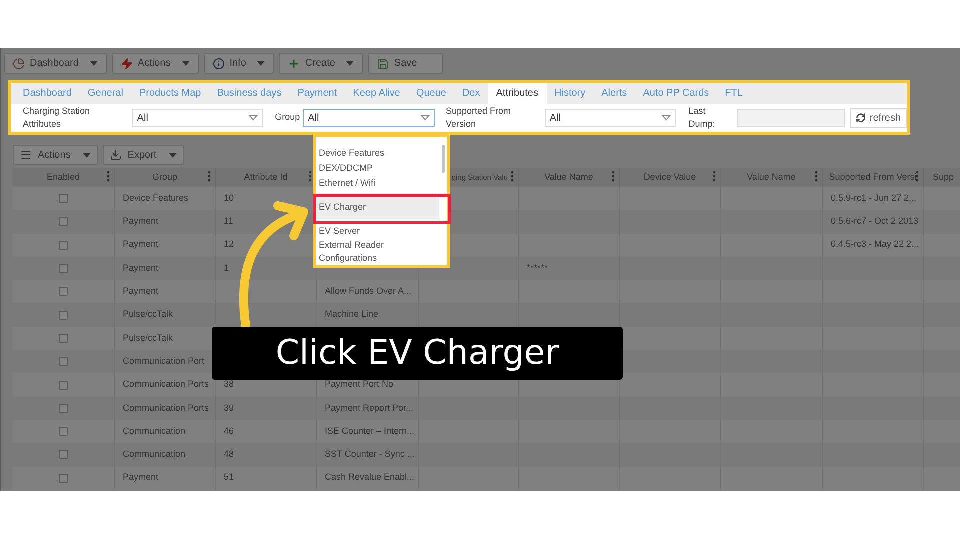 Image resolution: width=960 pixels, height=540 pixels. What do you see at coordinates (377, 153) in the screenshot?
I see `dropdown-item: Device Features` at bounding box center [377, 153].